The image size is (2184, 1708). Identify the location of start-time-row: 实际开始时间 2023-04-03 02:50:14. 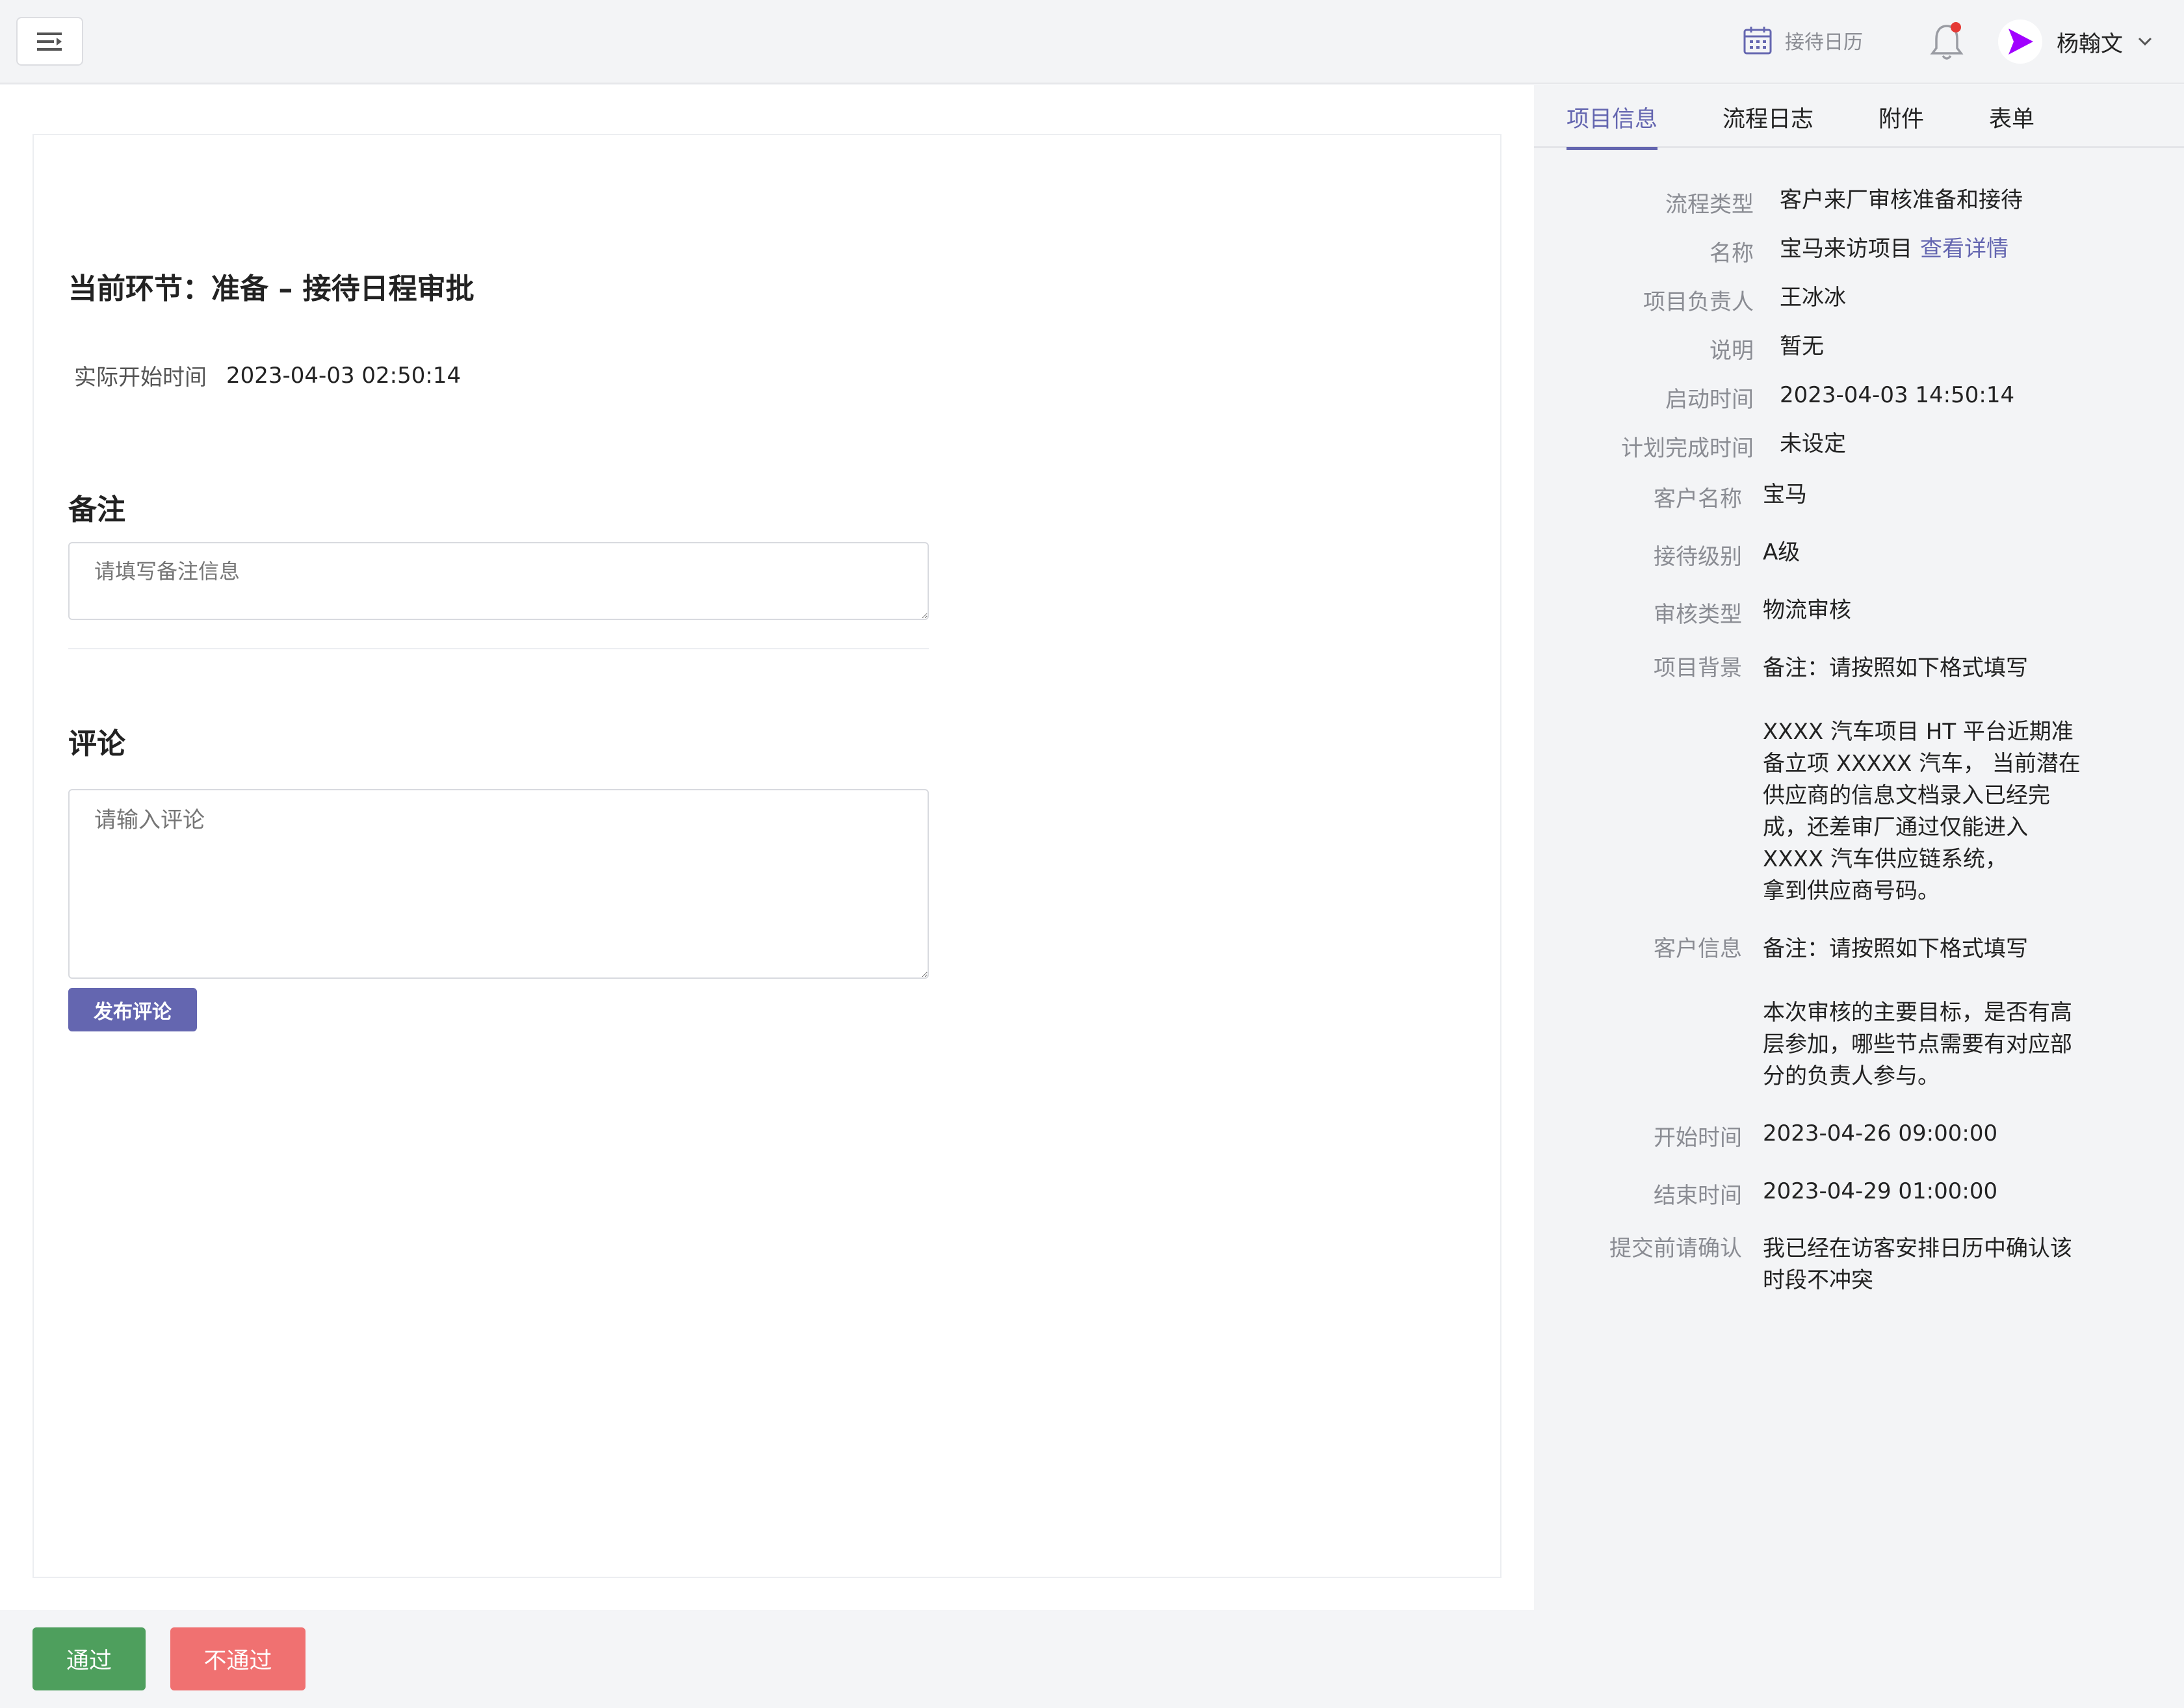
(267, 375).